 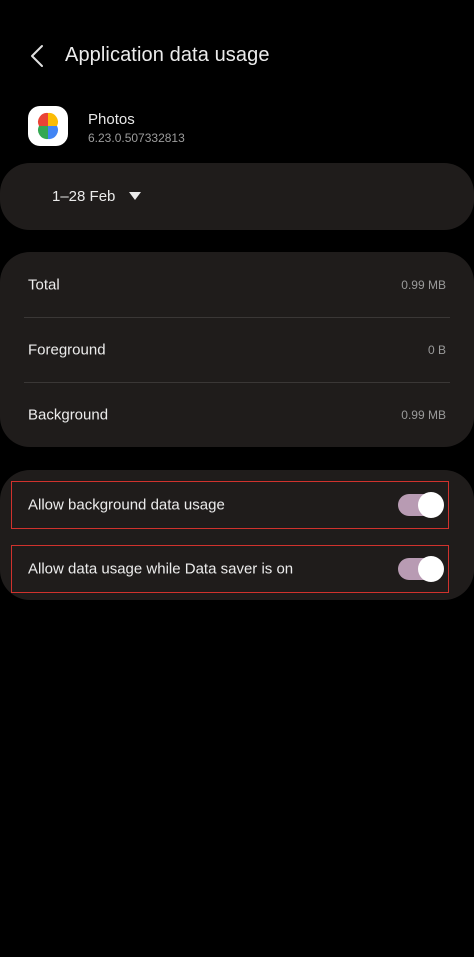 I want to click on background-data-switch, so click(x=421, y=505).